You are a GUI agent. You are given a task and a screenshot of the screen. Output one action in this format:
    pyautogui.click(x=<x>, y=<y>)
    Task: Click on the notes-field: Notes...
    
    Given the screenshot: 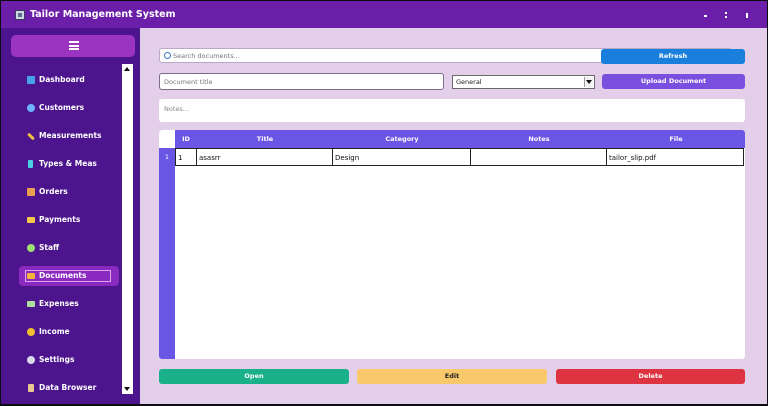 What is the action you would take?
    pyautogui.click(x=452, y=110)
    